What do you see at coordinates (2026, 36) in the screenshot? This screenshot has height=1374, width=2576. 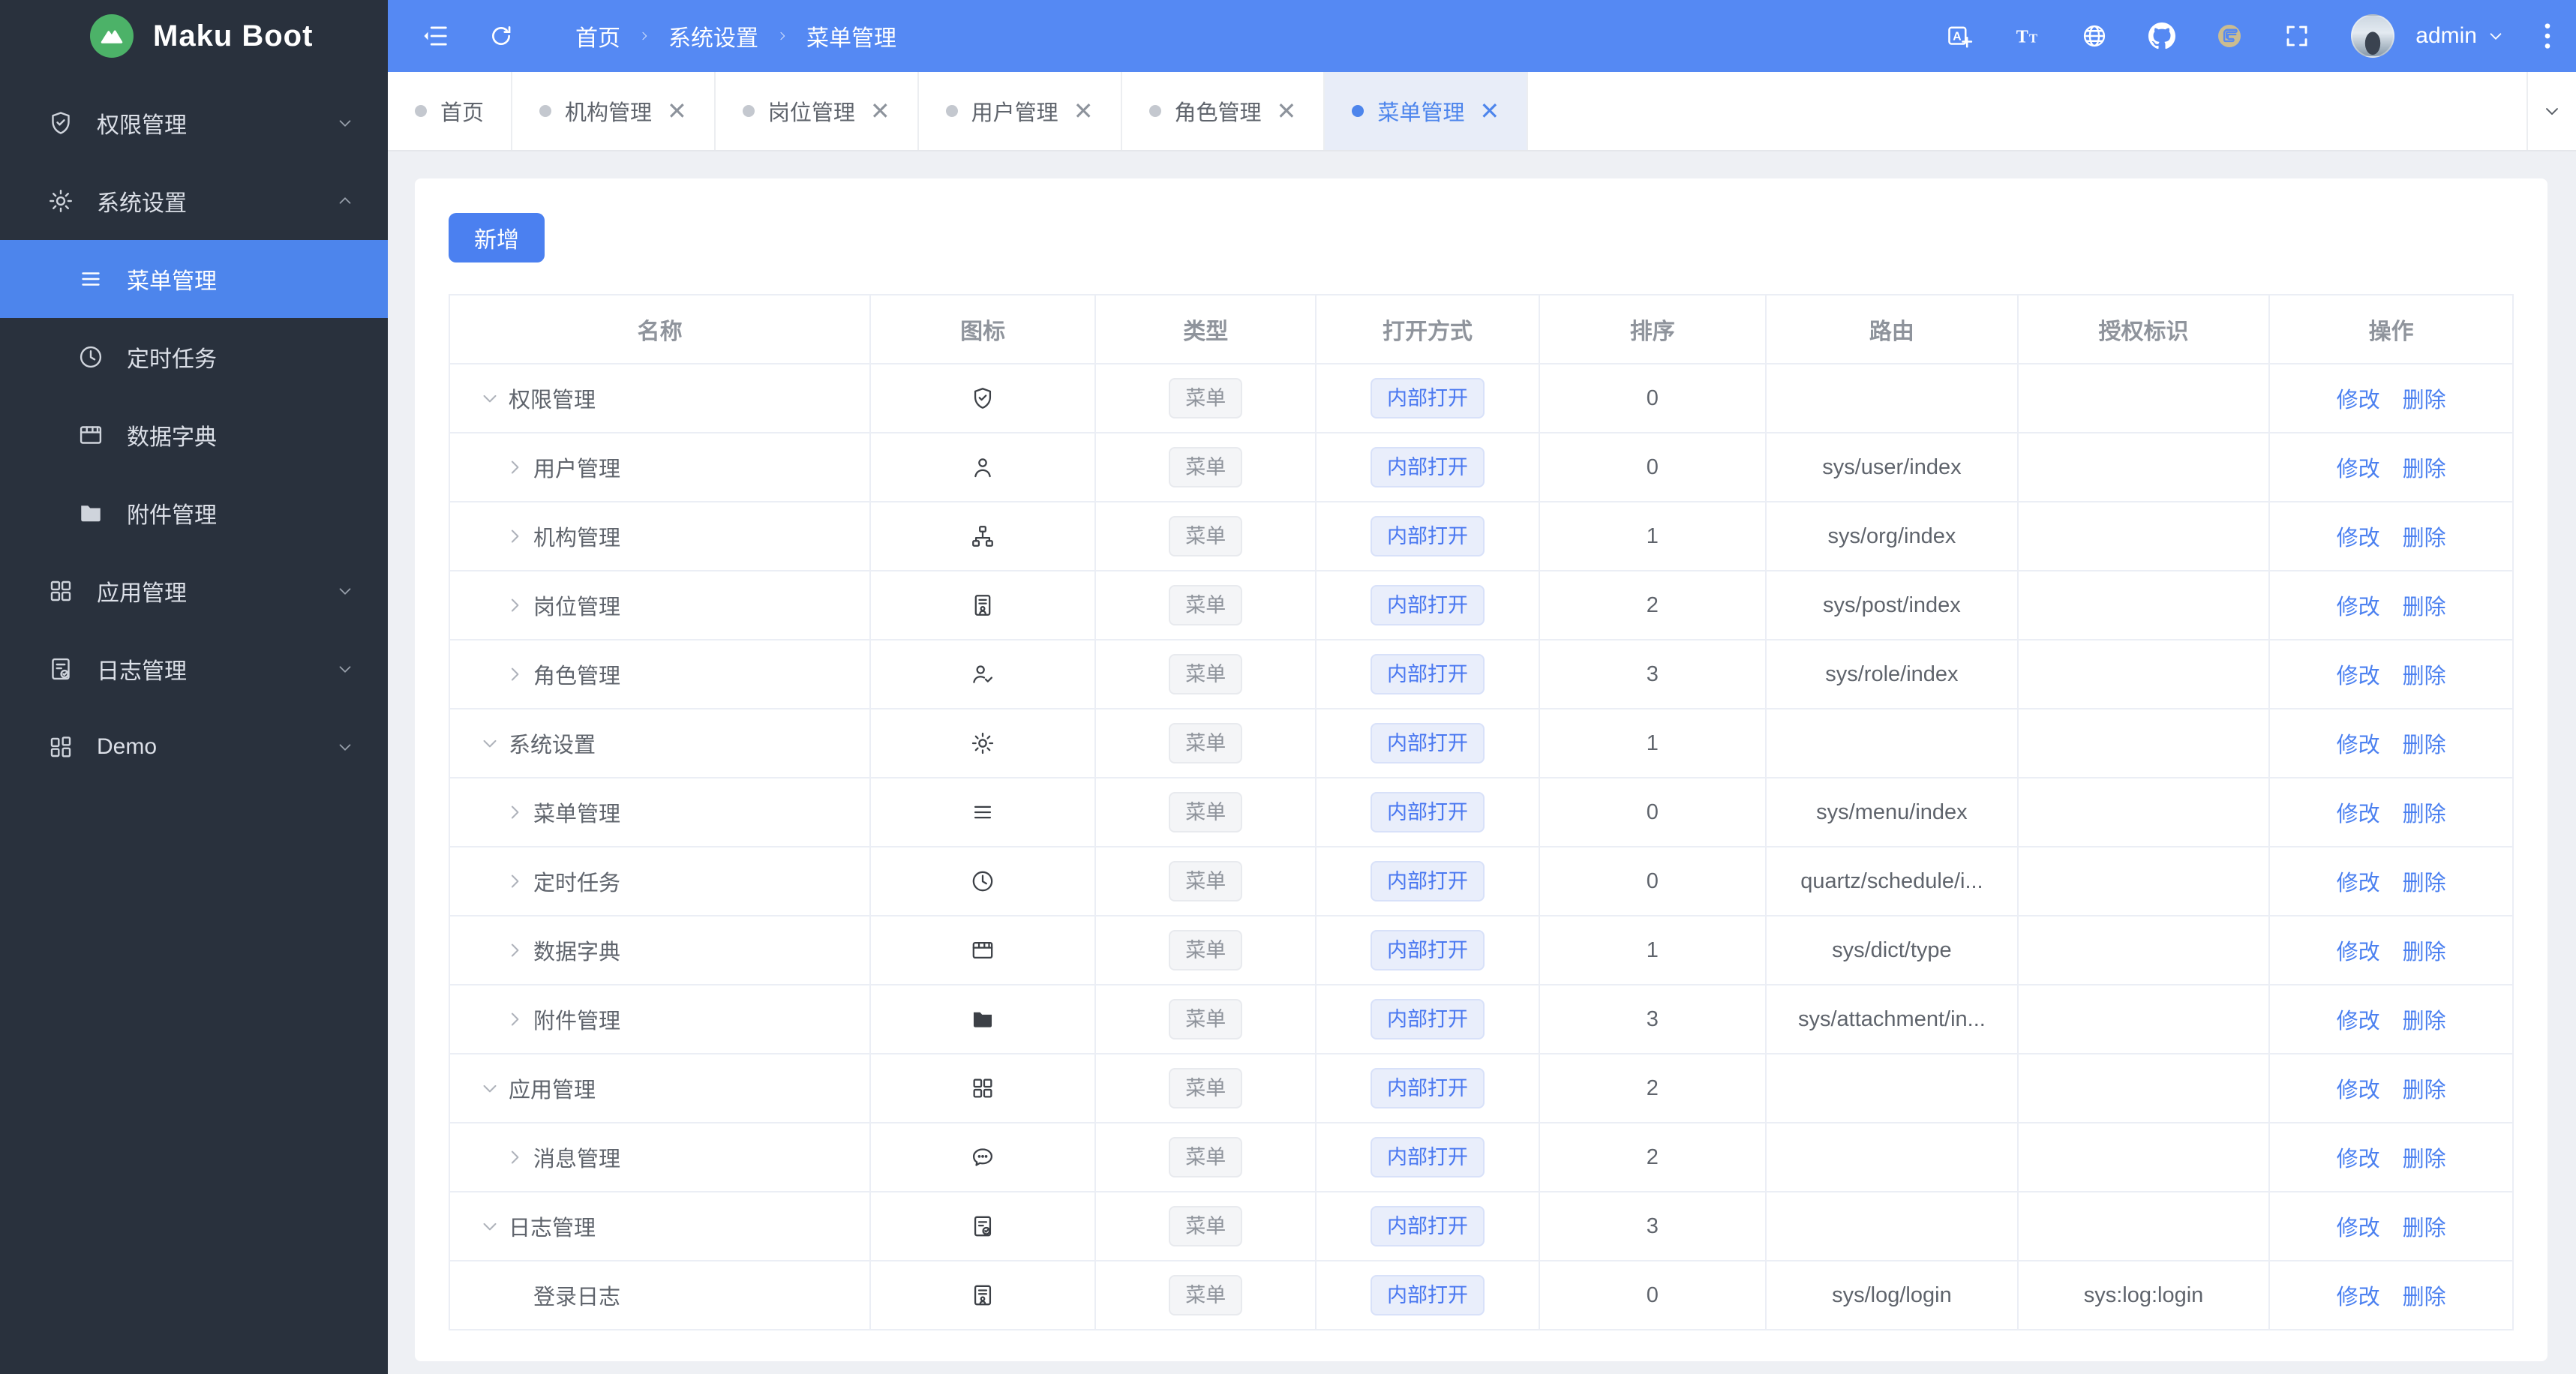 I see `font-size-icon: TT` at bounding box center [2026, 36].